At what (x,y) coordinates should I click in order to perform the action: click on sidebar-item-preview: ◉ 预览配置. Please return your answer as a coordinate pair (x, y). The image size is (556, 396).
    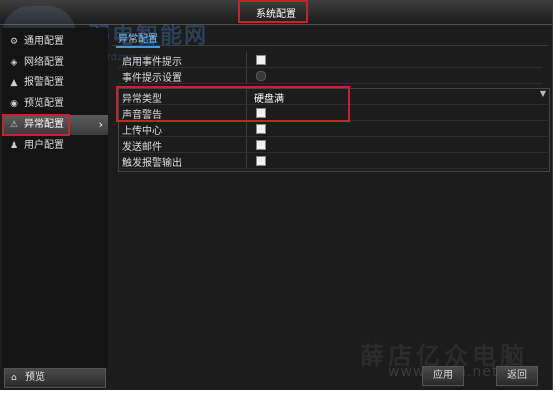
    Looking at the image, I should click on (55, 104).